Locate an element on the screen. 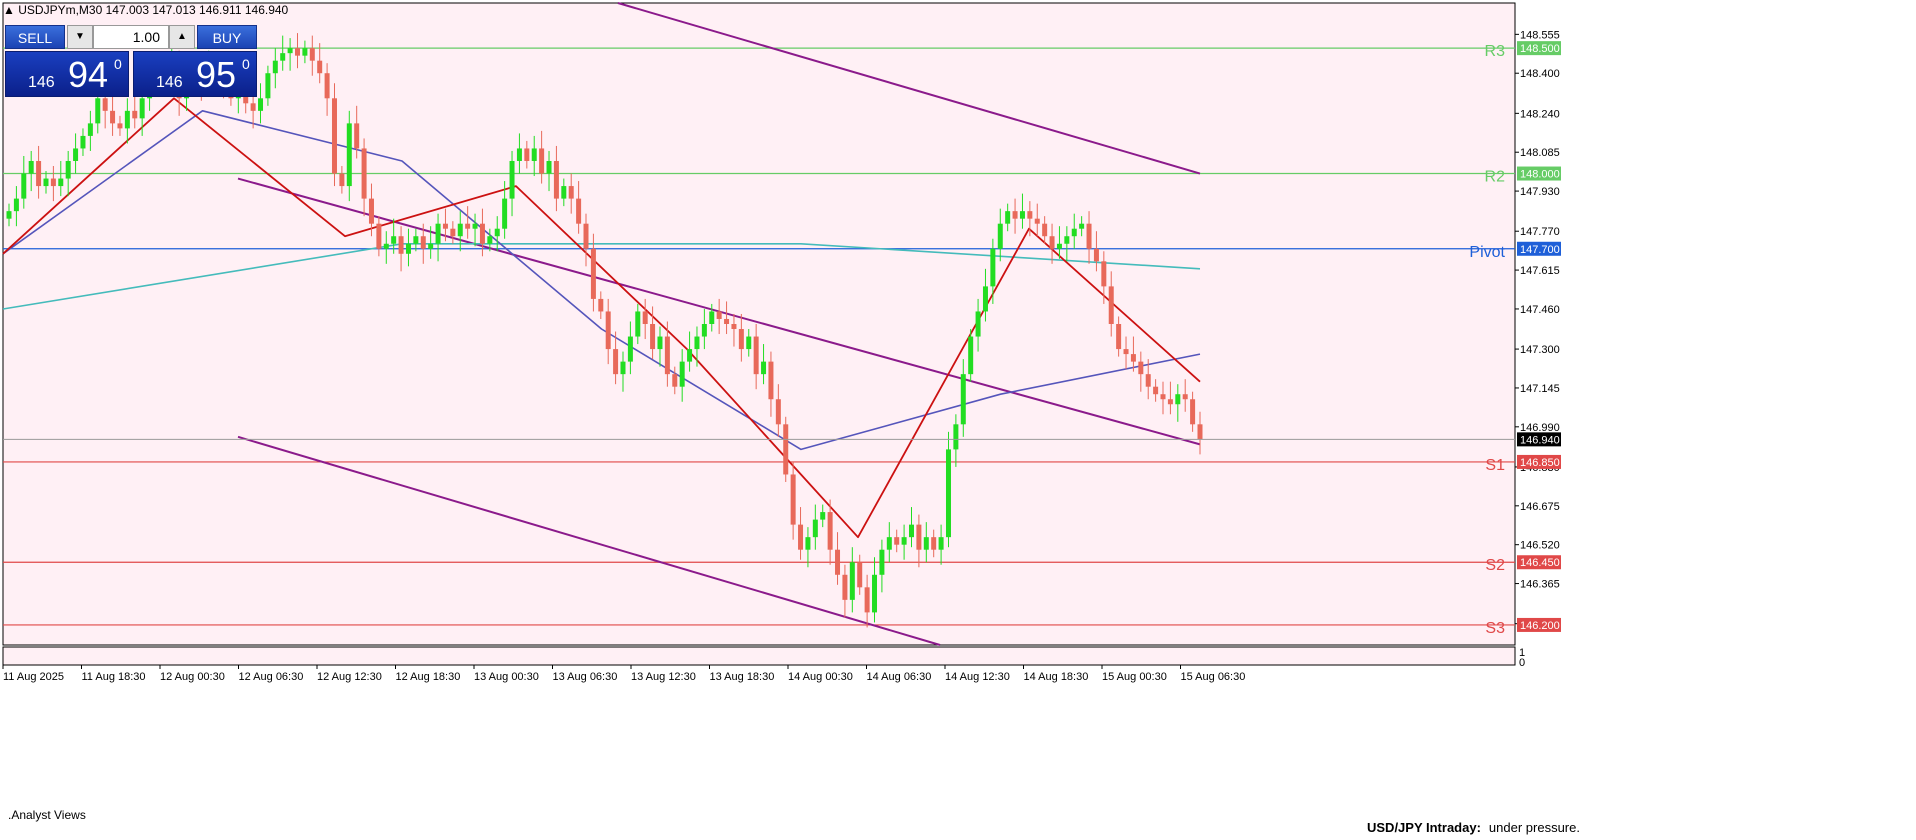 The image size is (1916, 840). level-label-s1: S1 is located at coordinates (1495, 465).